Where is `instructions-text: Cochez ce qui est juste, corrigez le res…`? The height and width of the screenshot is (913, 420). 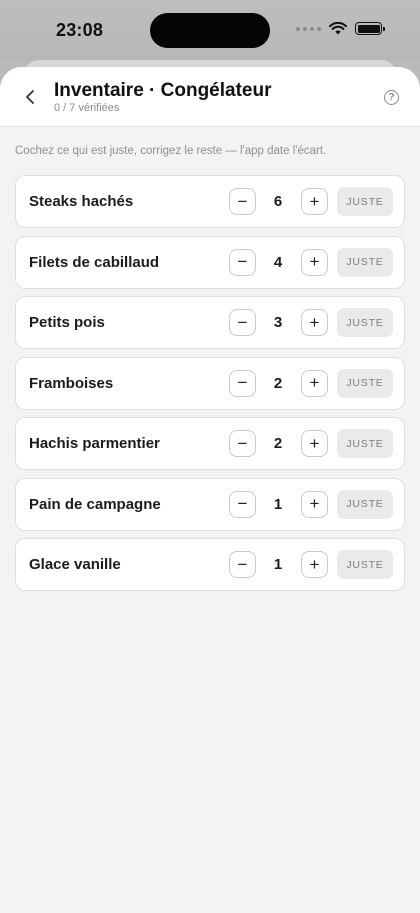
instructions-text: Cochez ce qui est juste, corrigez le res… is located at coordinates (171, 151).